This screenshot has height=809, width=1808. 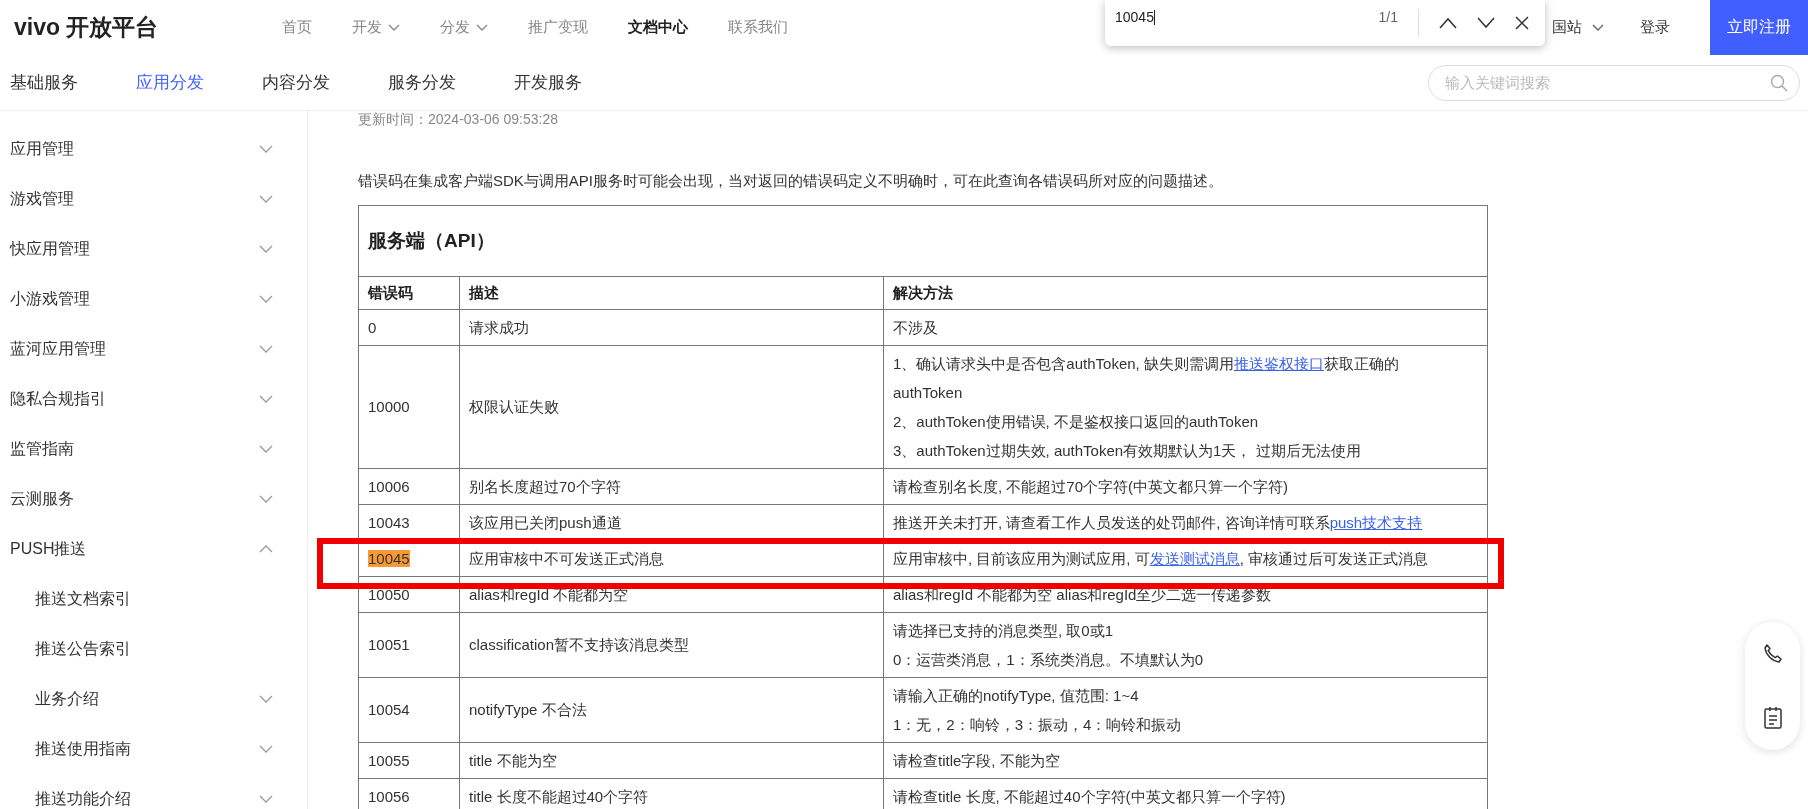 I want to click on sidebar-item: 监管指南, so click(x=153, y=449).